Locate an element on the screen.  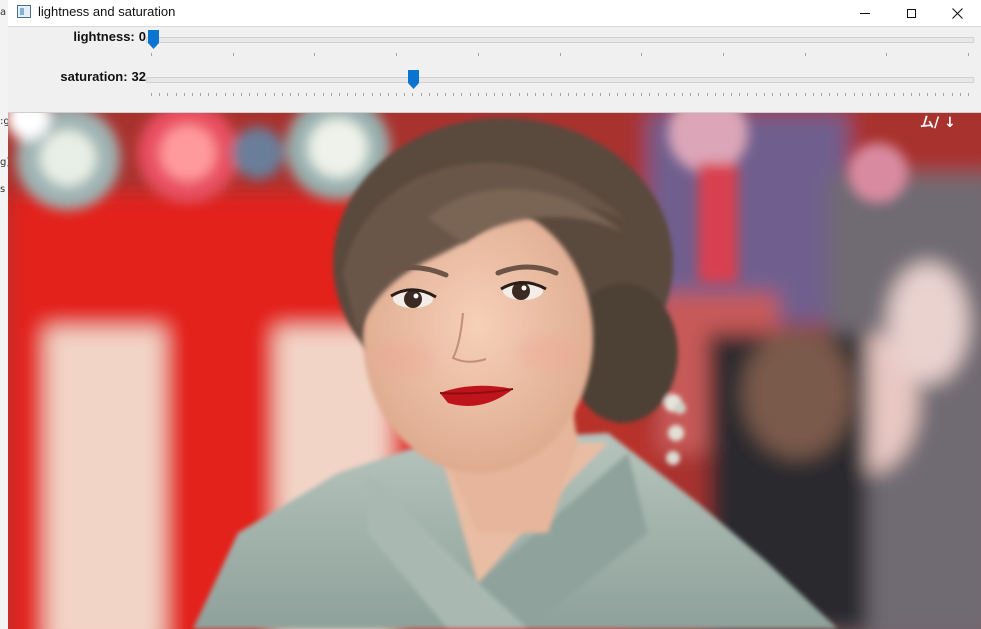
maximize-button is located at coordinates (911, 13).